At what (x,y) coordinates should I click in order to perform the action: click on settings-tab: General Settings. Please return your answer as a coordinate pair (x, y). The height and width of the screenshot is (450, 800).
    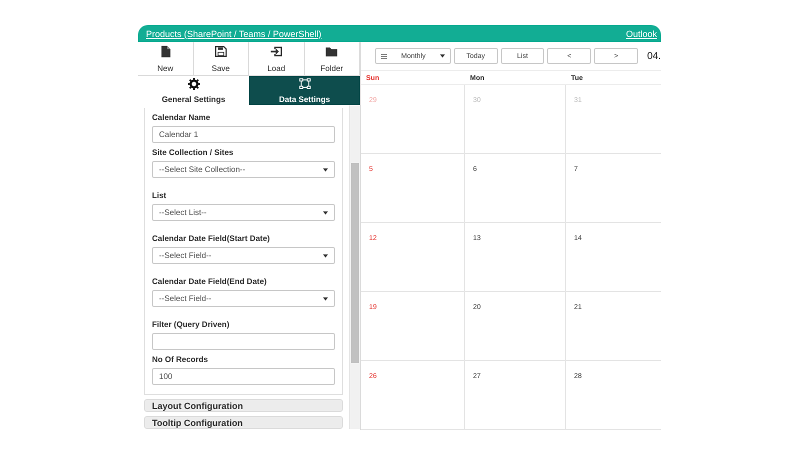
    Looking at the image, I should click on (193, 90).